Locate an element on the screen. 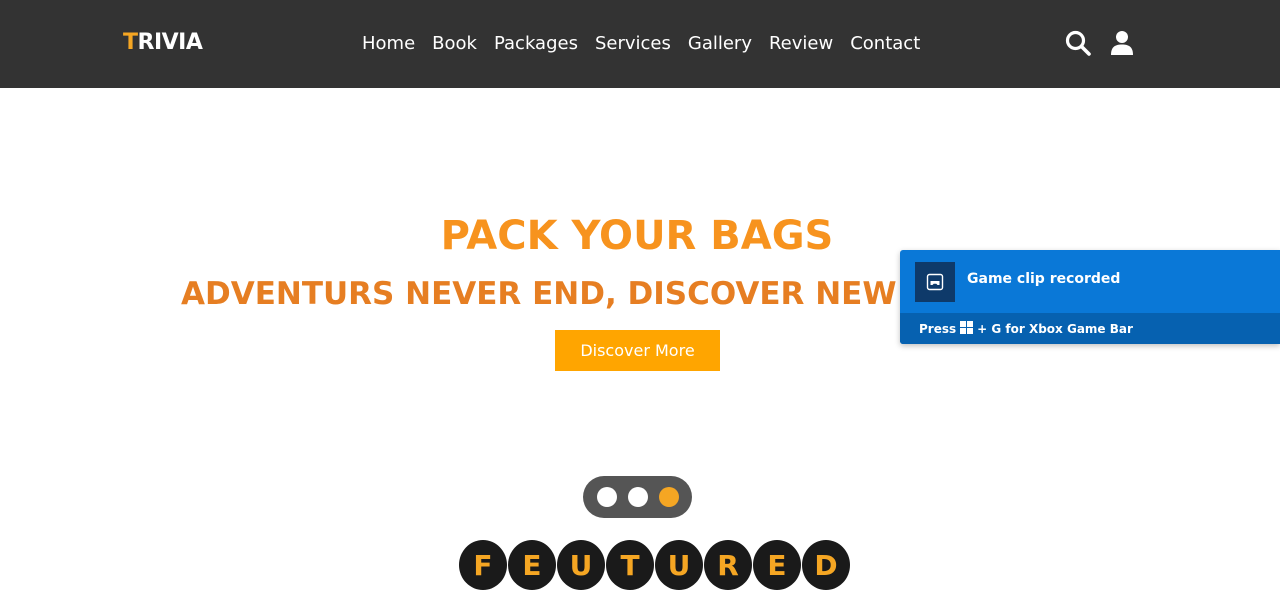 The height and width of the screenshot is (603, 1280). nav-gallery: Gallery is located at coordinates (720, 44).